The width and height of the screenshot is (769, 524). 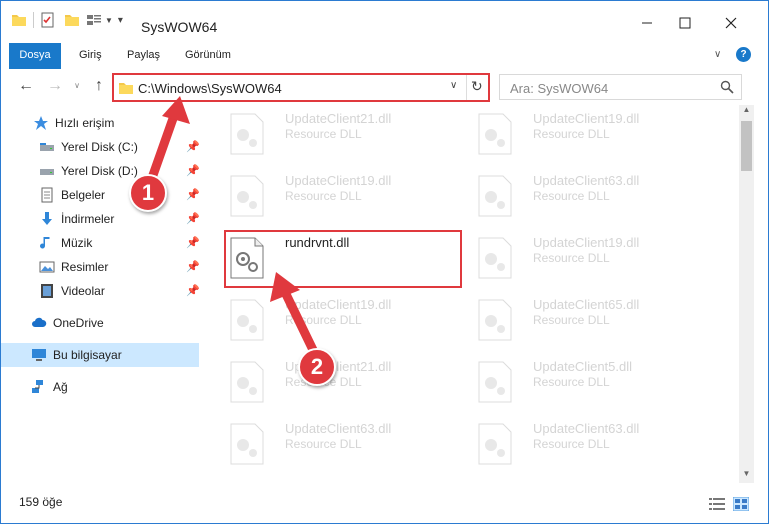 What do you see at coordinates (148, 193) in the screenshot?
I see `step-badge-1: 1` at bounding box center [148, 193].